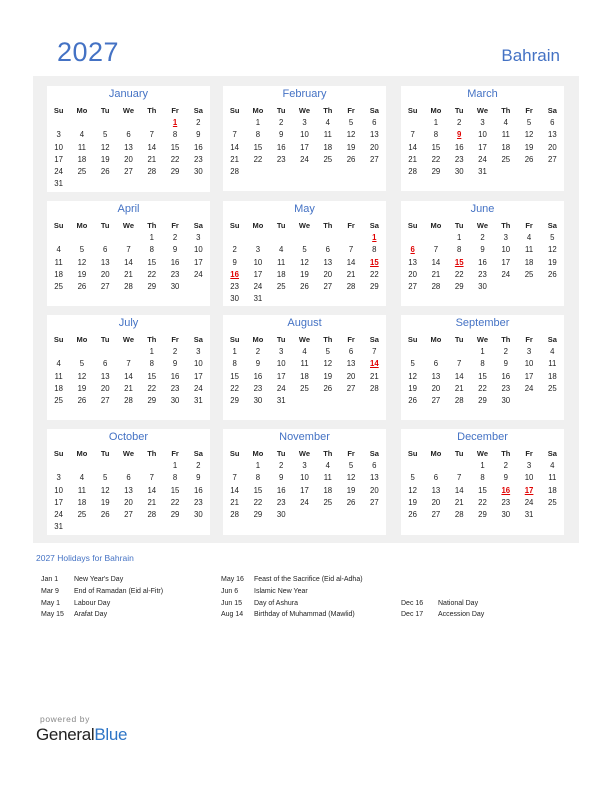  Describe the element at coordinates (529, 135) in the screenshot. I see `day-cell: 12` at that location.